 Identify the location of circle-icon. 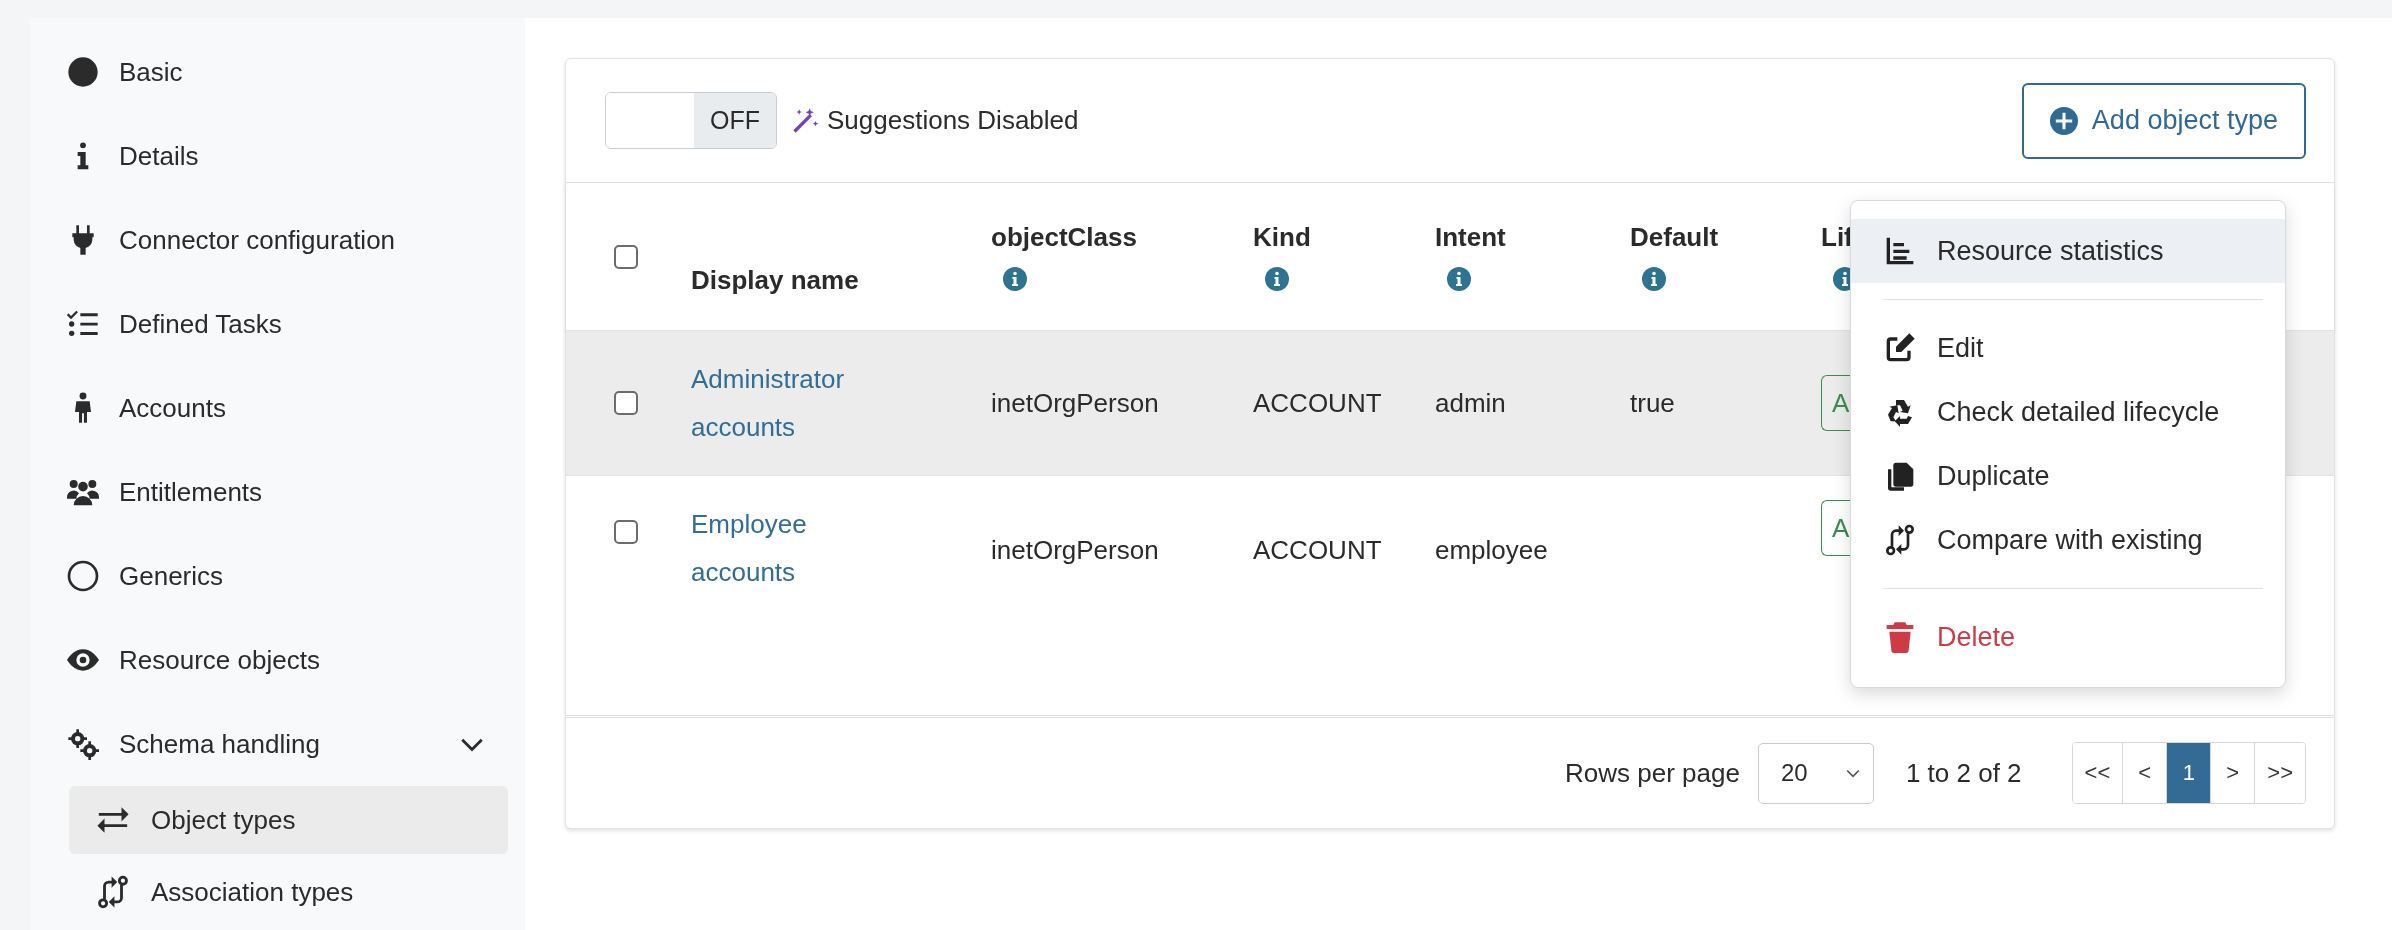
(83, 72).